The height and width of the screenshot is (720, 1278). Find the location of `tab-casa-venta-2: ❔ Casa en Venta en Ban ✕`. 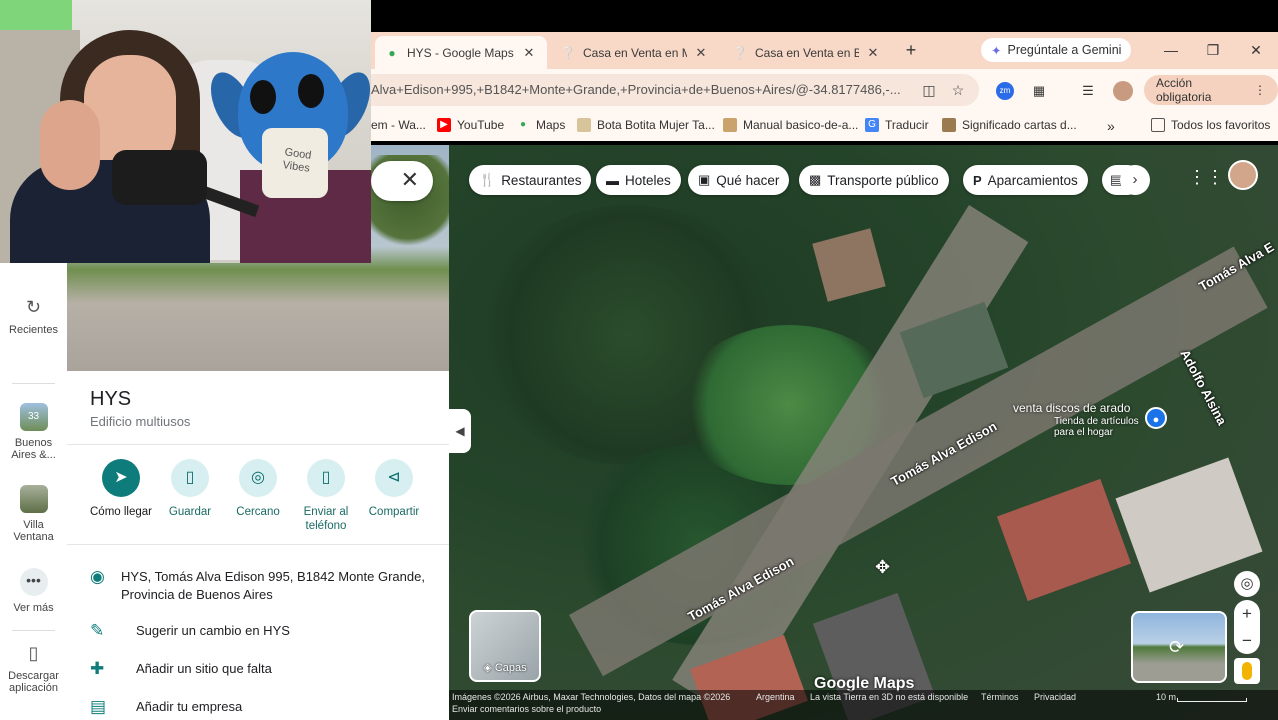

tab-casa-venta-2: ❔ Casa en Venta en Ban ✕ is located at coordinates (807, 52).